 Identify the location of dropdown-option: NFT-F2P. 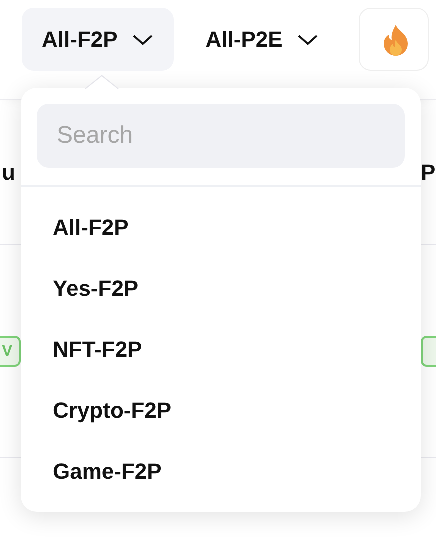
(221, 349).